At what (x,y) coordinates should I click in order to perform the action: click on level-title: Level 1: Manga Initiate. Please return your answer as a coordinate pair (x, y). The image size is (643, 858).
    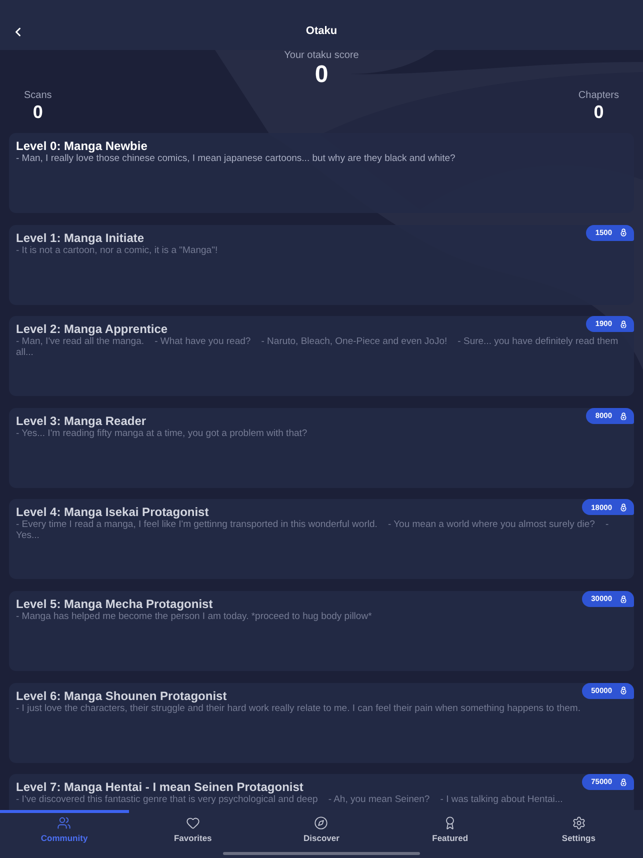
    Looking at the image, I should click on (80, 237).